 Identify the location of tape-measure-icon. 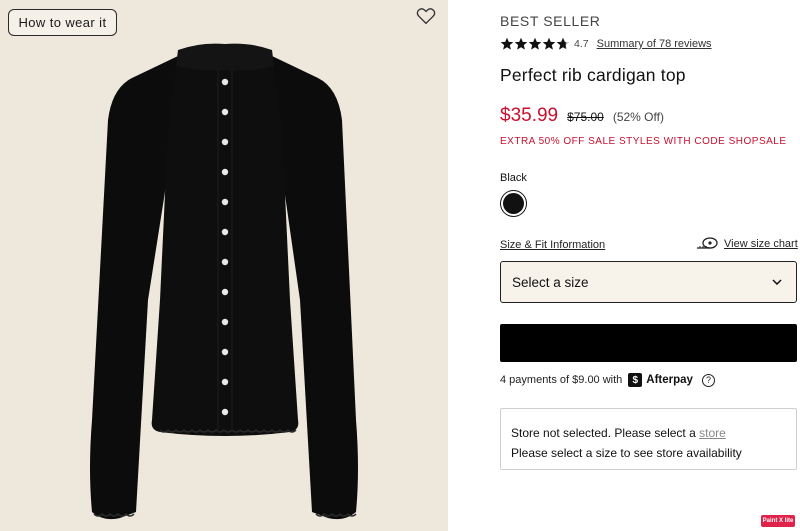
(707, 243).